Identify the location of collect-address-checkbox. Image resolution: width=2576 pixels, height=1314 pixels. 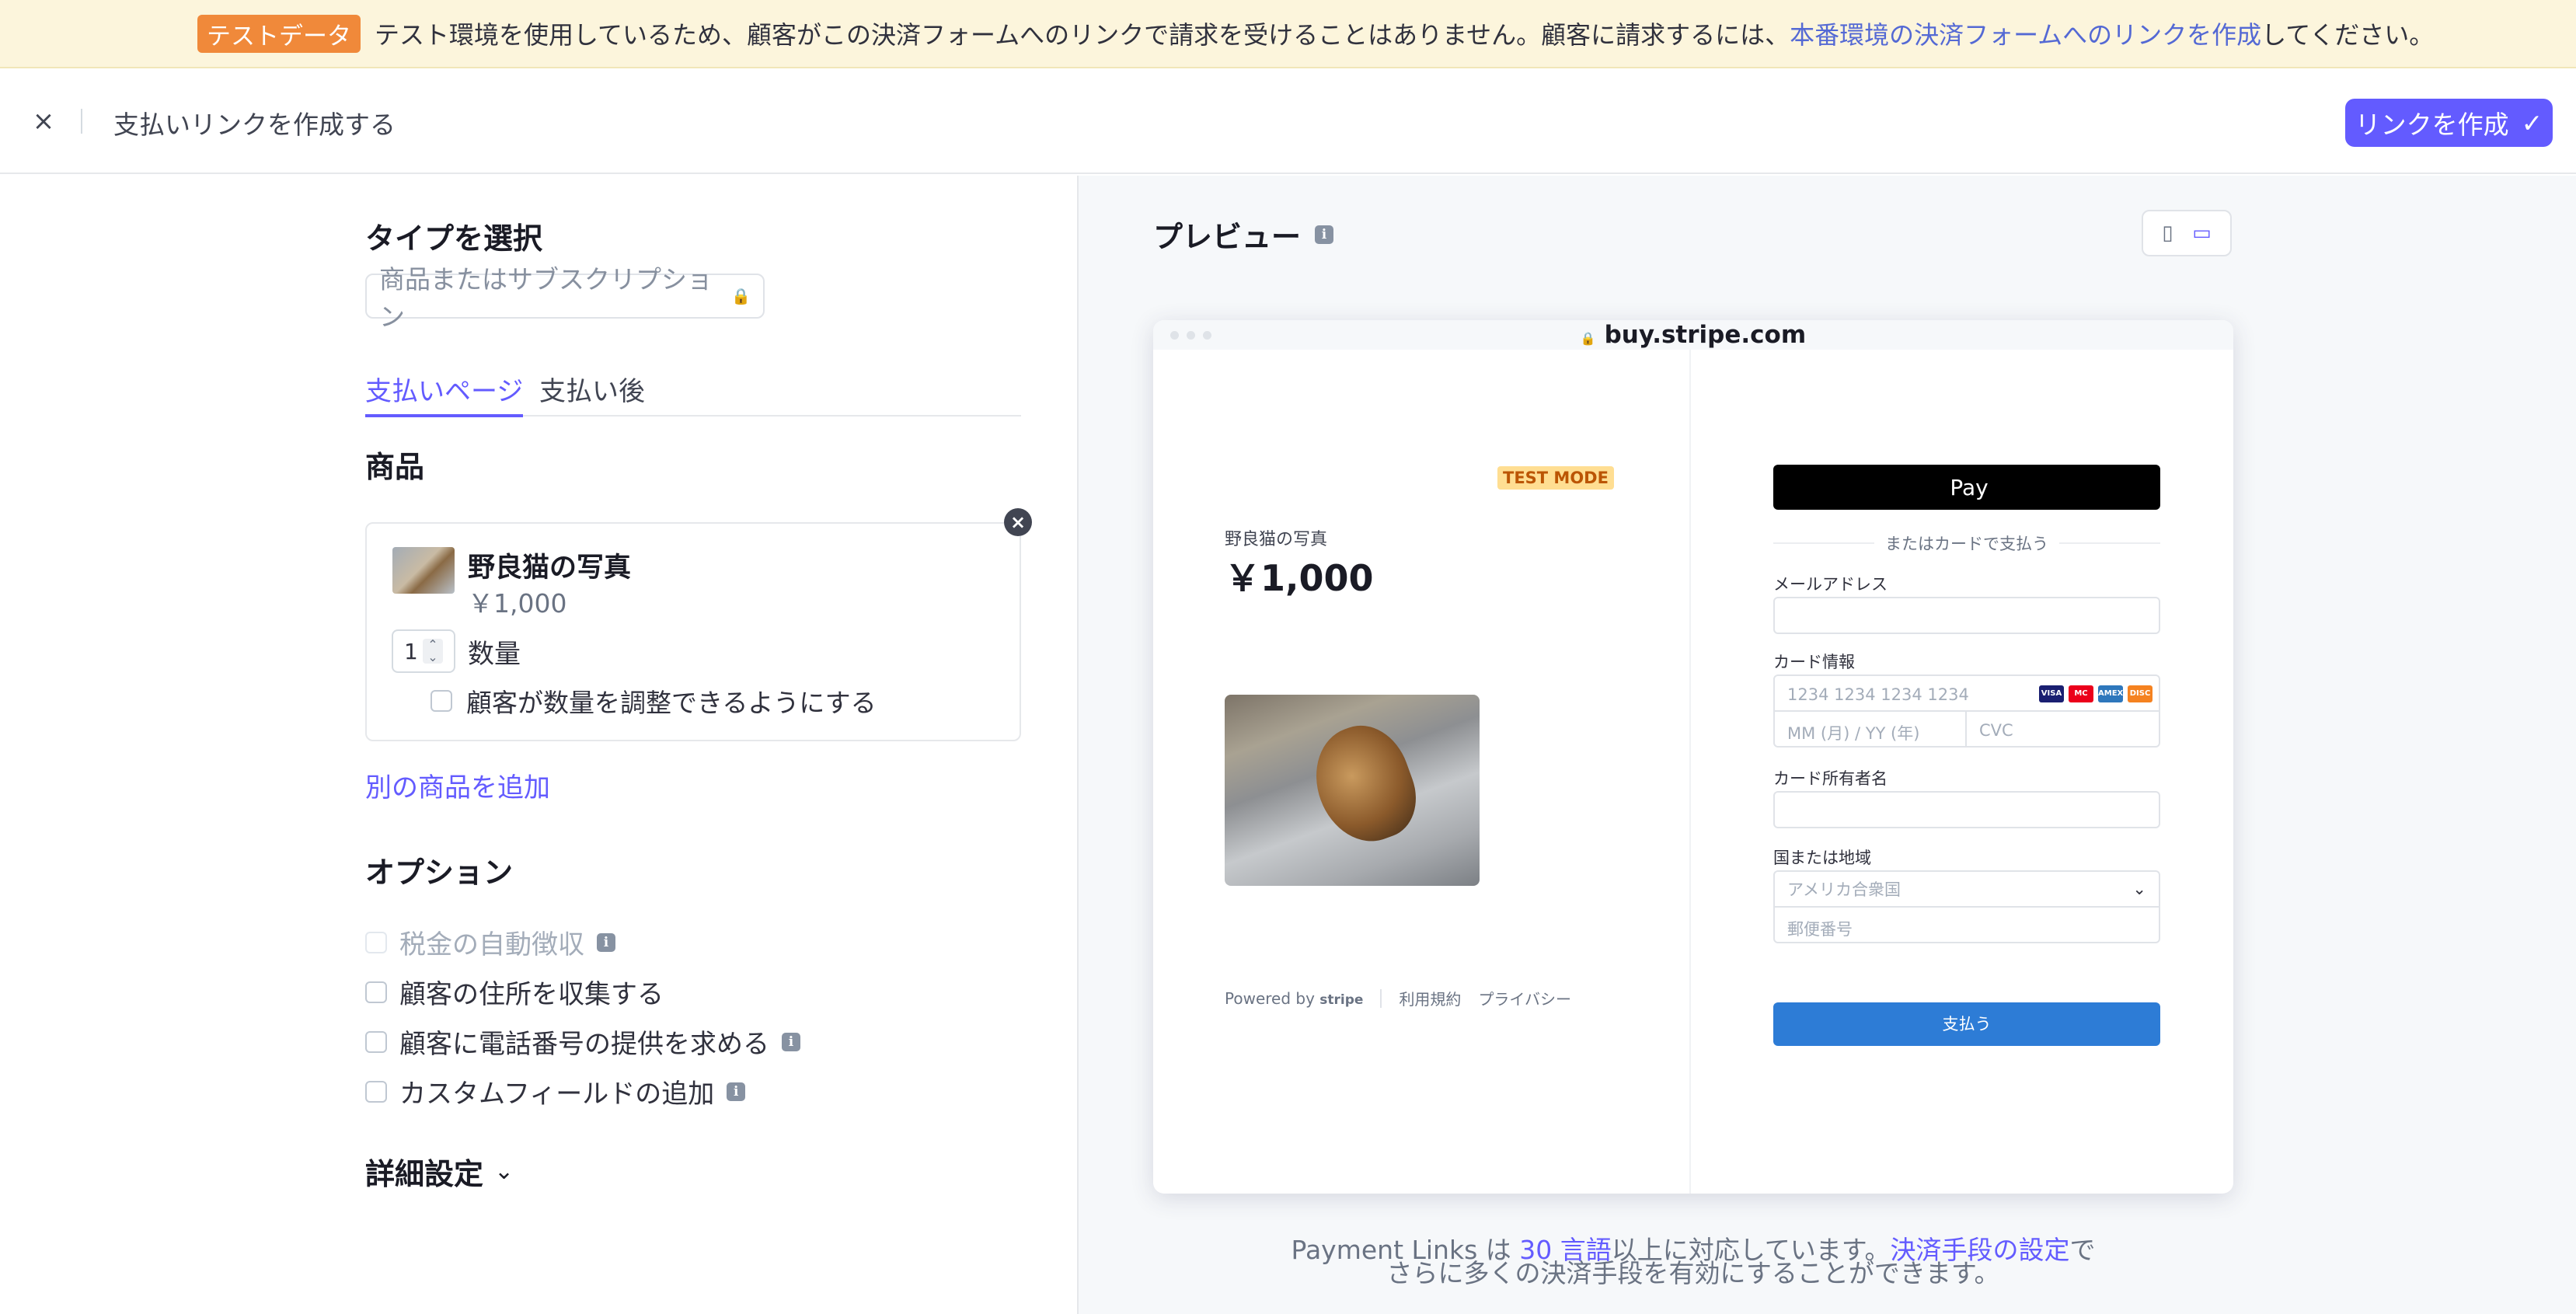
(376, 992).